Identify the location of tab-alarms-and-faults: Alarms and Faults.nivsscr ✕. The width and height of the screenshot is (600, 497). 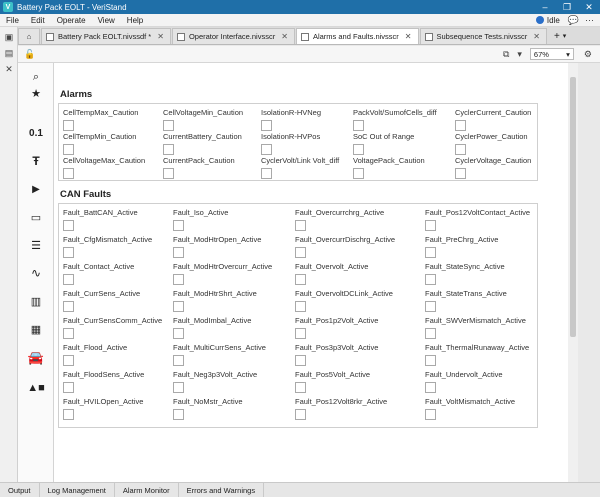
(357, 36).